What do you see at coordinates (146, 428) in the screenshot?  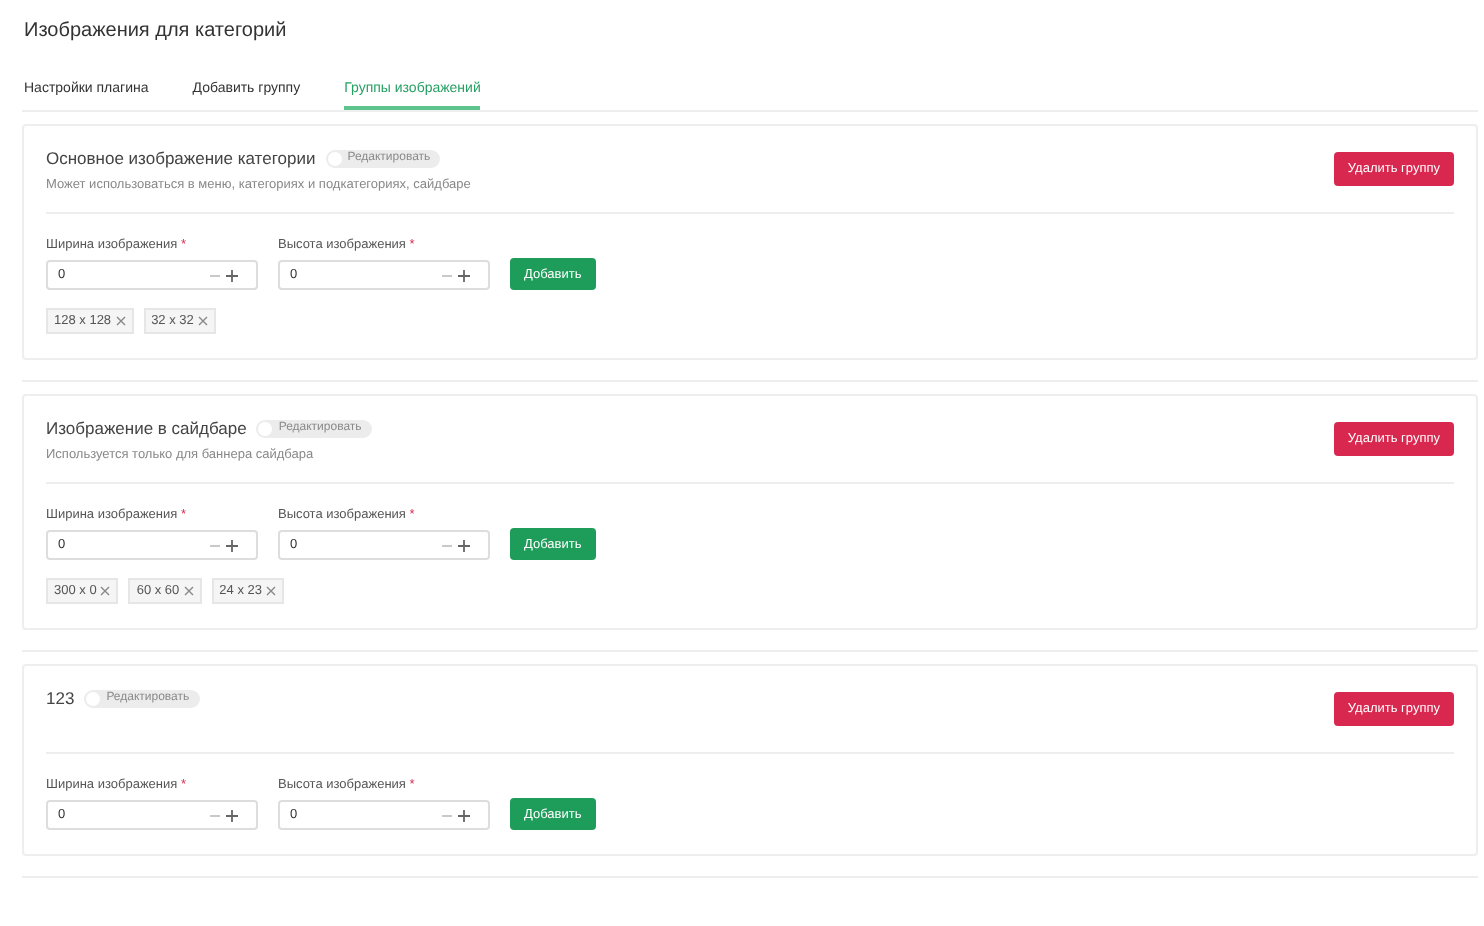 I see `group-title: Изображение в сайдбаре` at bounding box center [146, 428].